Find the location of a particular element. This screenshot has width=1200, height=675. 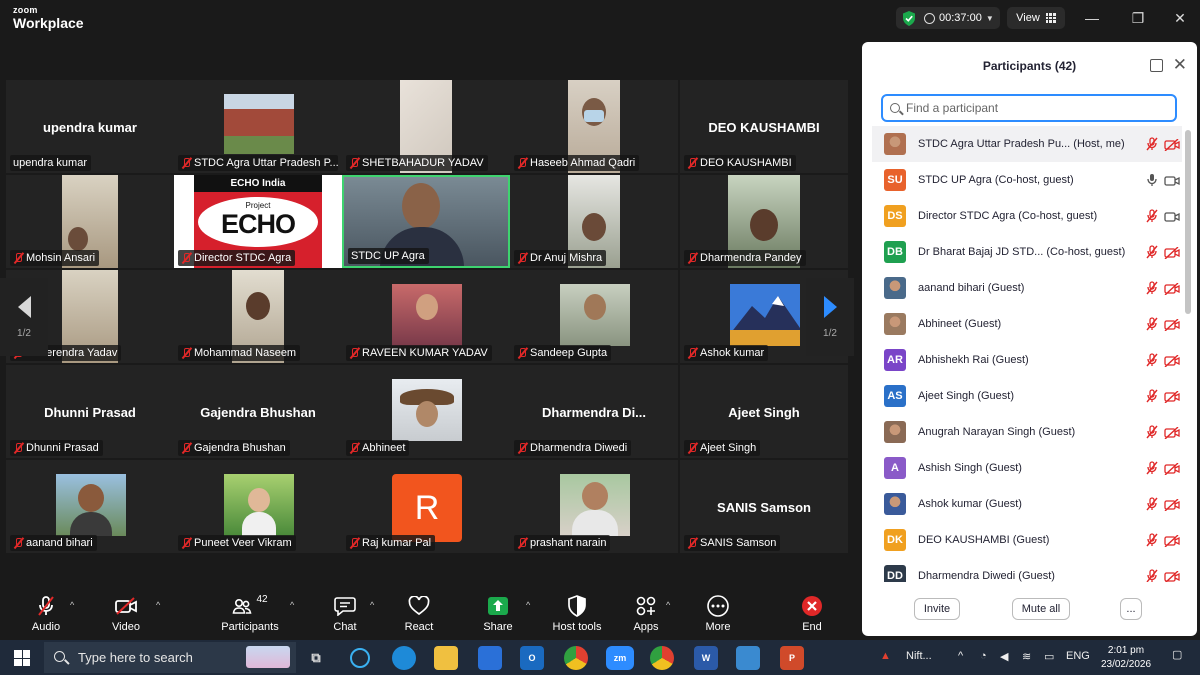

participant-list-scrollbar is located at coordinates (1188, 222).